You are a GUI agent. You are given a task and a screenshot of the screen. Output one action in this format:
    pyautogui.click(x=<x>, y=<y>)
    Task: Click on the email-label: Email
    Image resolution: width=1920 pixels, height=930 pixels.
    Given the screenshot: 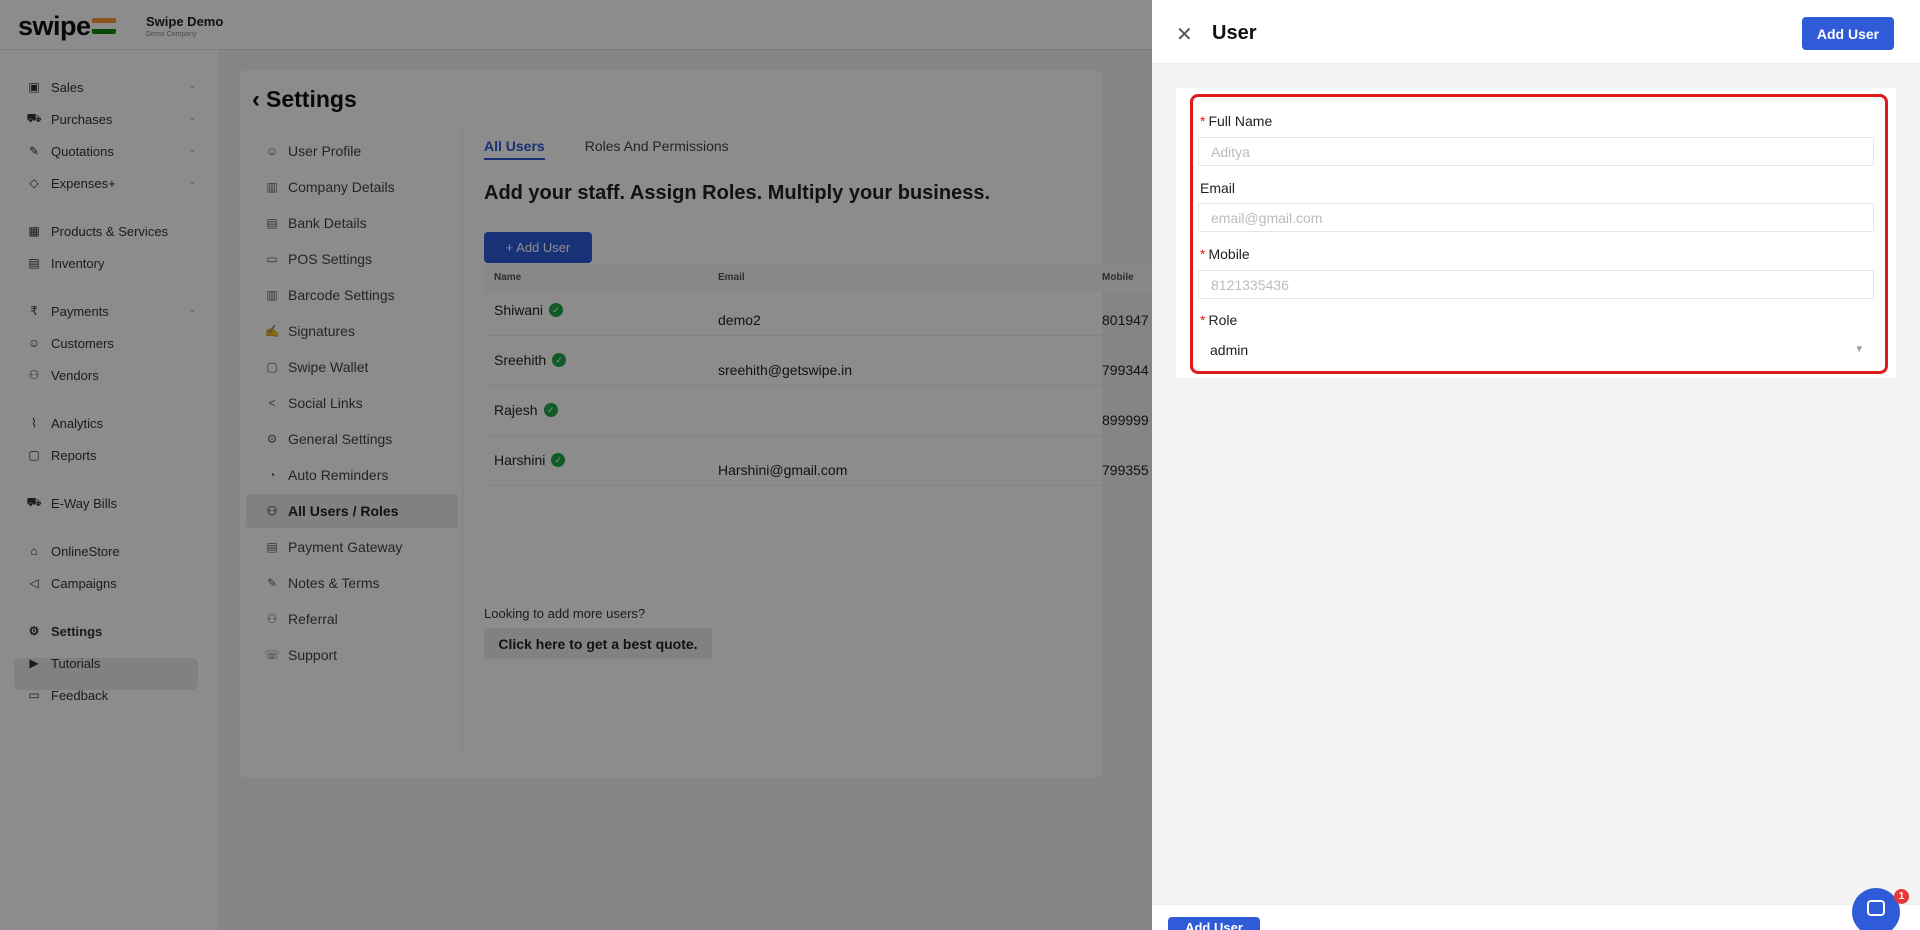 What is the action you would take?
    pyautogui.click(x=1218, y=188)
    